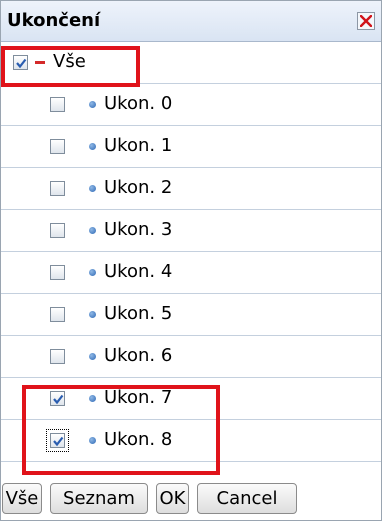 This screenshot has height=521, width=382. I want to click on list-item: Ukon. 0, so click(191, 105).